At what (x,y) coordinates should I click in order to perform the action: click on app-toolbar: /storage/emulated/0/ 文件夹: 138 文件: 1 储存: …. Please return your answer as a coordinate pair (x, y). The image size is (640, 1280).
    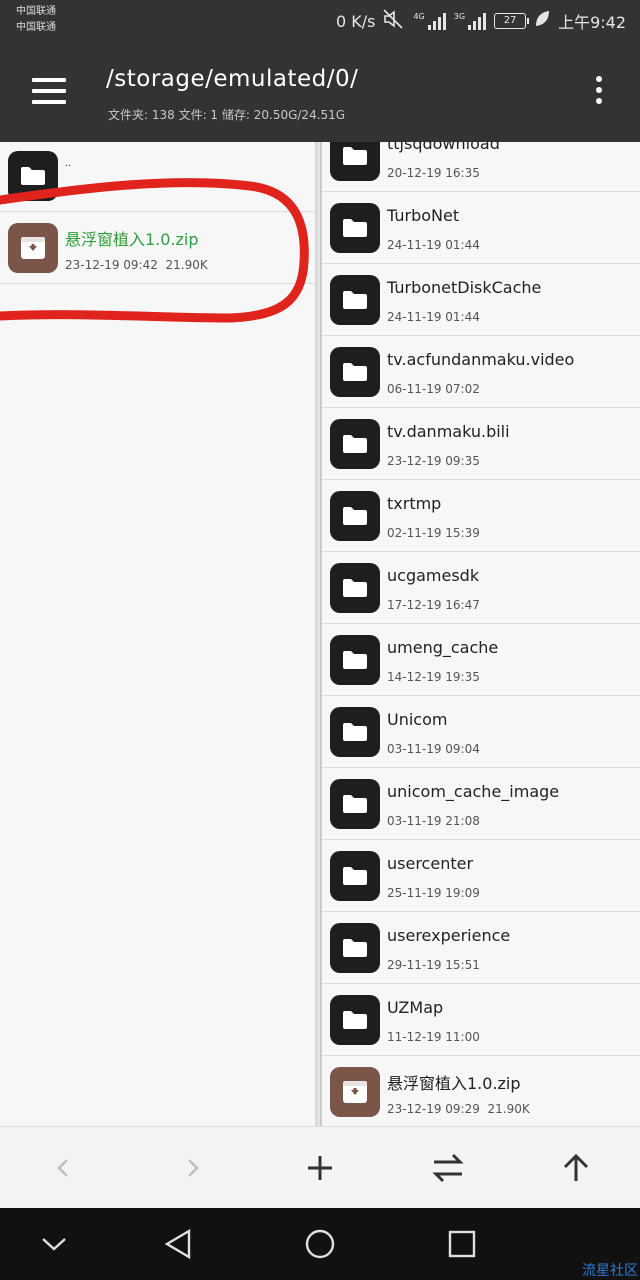
    Looking at the image, I should click on (320, 92).